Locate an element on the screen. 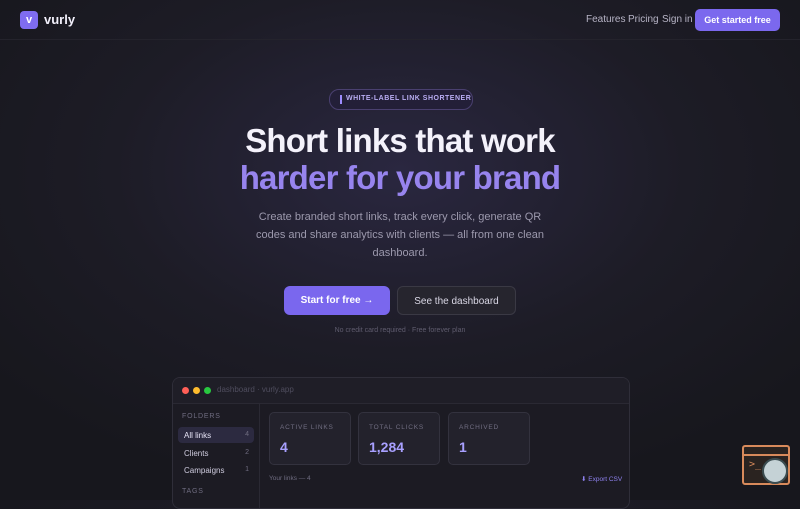 This screenshot has width=800, height=509. sidebar-item-clients: Clients 2 is located at coordinates (216, 453).